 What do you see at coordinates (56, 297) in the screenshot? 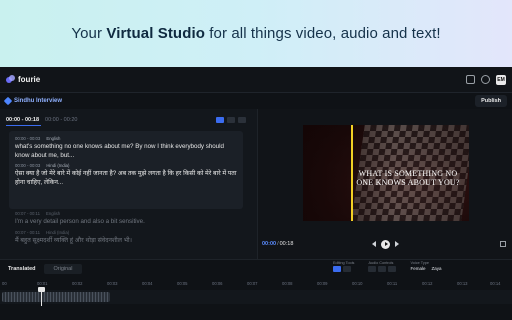
I see `audio-clip` at bounding box center [56, 297].